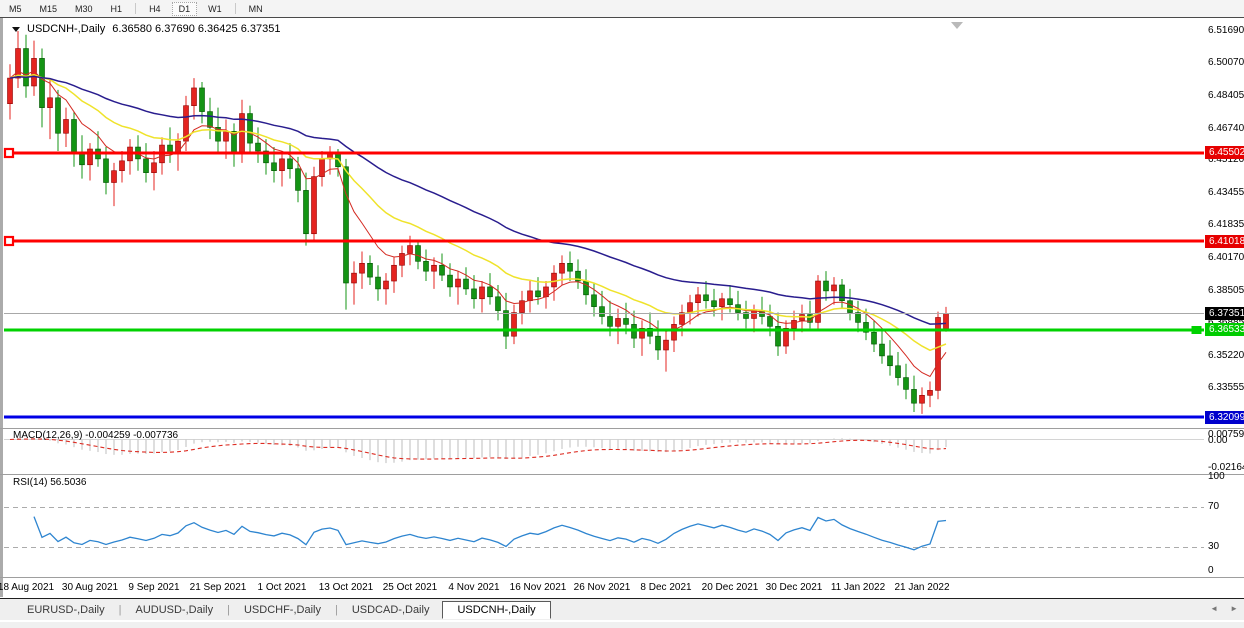  What do you see at coordinates (478, 449) in the screenshot?
I see `macd-signal-line` at bounding box center [478, 449].